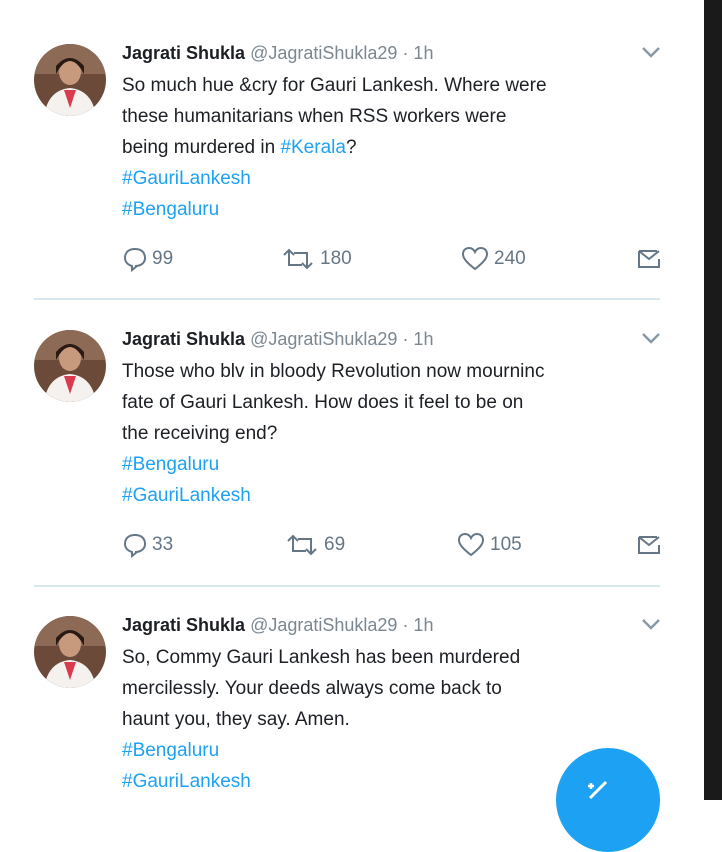 This screenshot has height=852, width=722. I want to click on retweet-count: 69, so click(335, 544).